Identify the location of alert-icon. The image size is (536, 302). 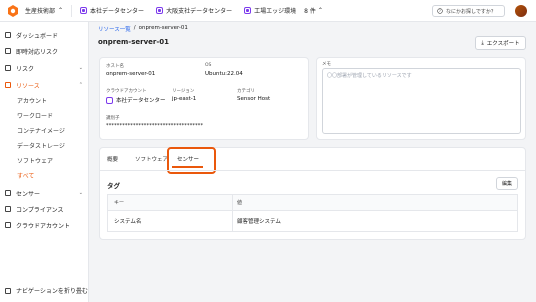
(8, 51).